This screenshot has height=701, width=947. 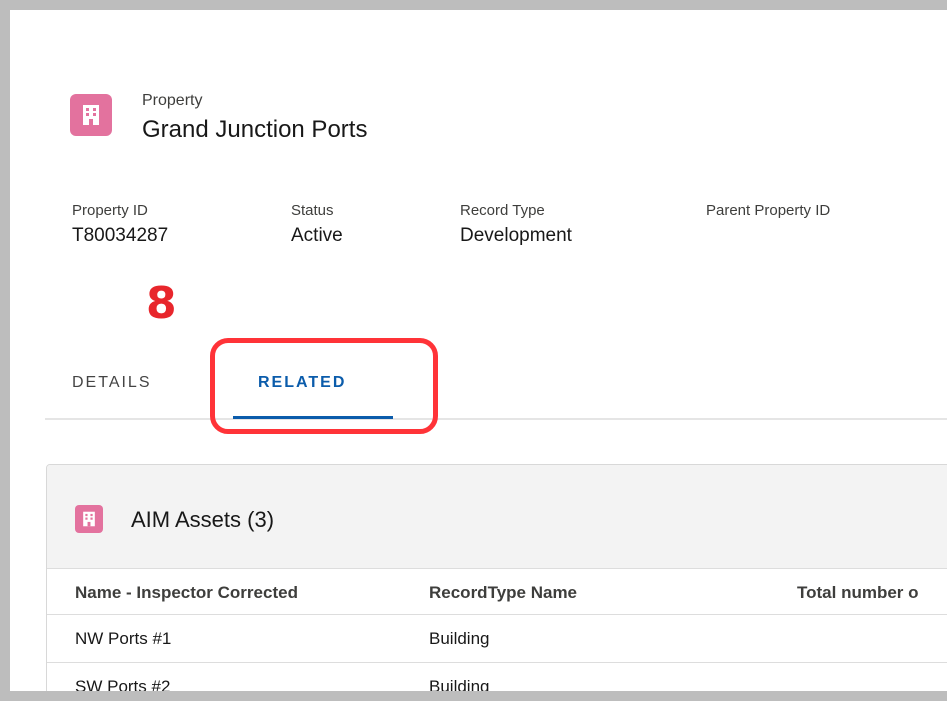 What do you see at coordinates (502, 210) in the screenshot?
I see `field-label: Record Type` at bounding box center [502, 210].